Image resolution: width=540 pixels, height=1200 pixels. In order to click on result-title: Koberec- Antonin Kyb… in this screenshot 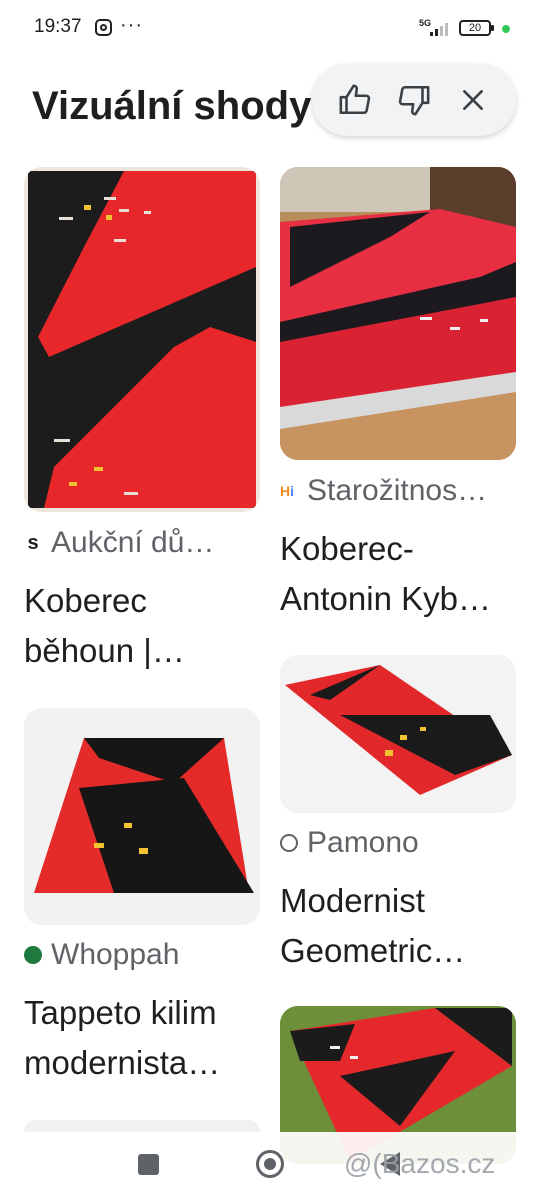, I will do `click(398, 574)`.